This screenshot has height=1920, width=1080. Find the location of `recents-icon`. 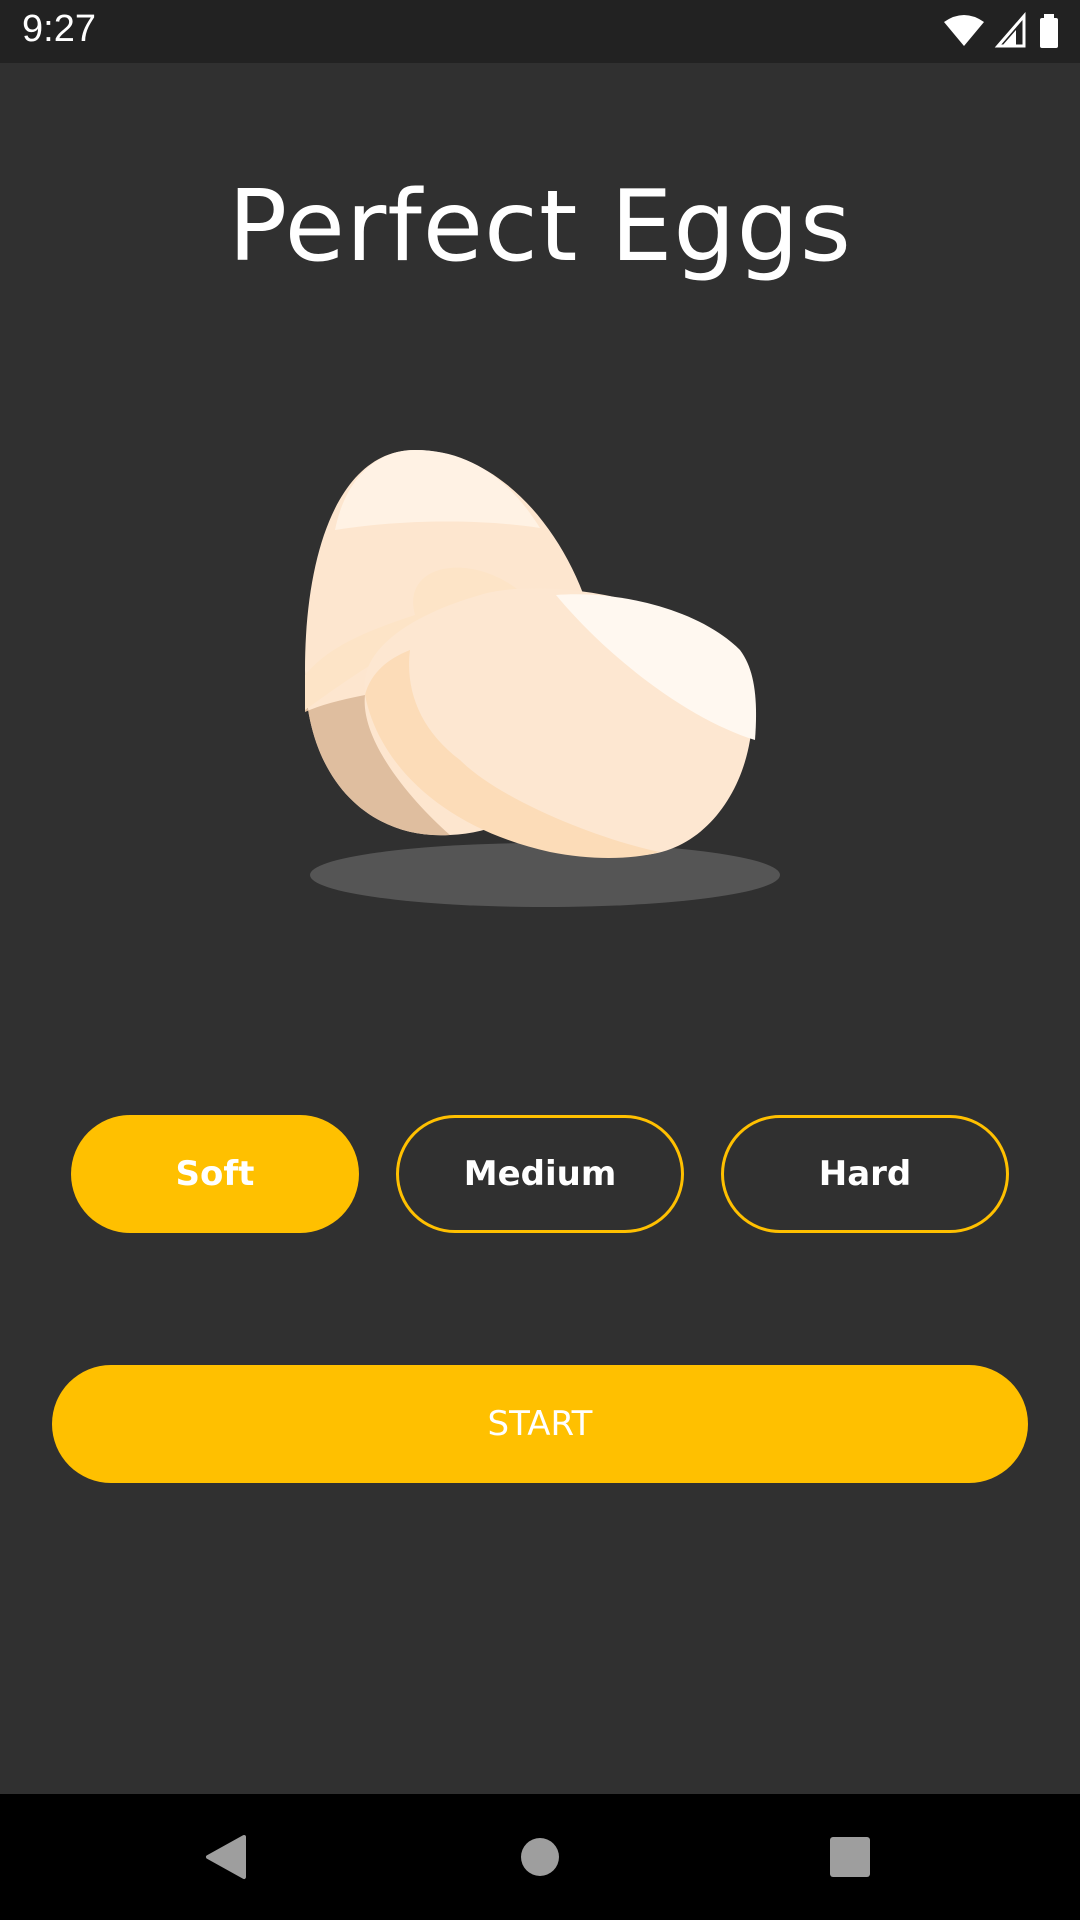

recents-icon is located at coordinates (850, 1857).